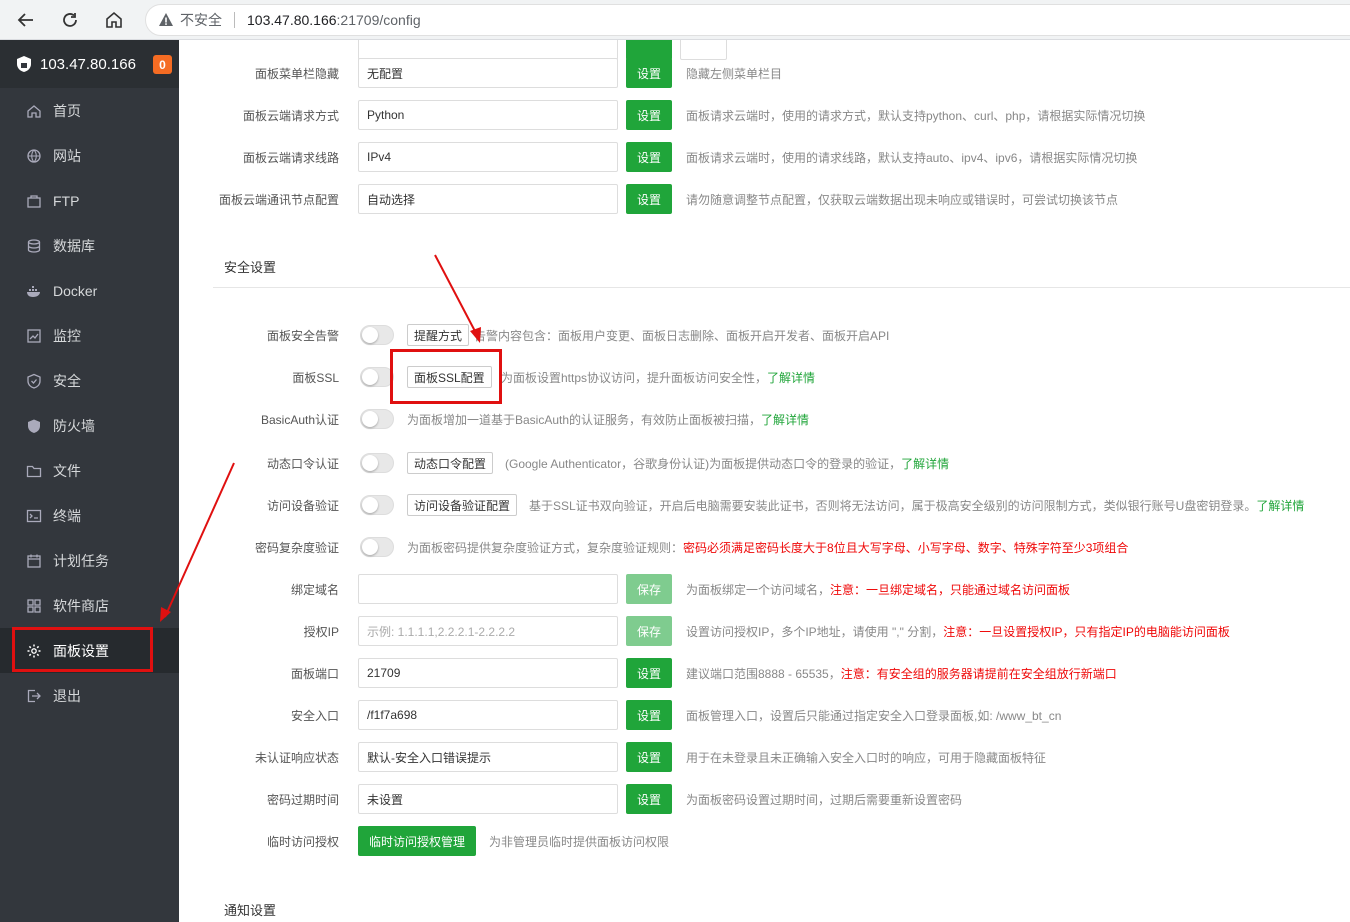 This screenshot has height=922, width=1350. I want to click on annotation-arrow-sidebar, so click(199, 540).